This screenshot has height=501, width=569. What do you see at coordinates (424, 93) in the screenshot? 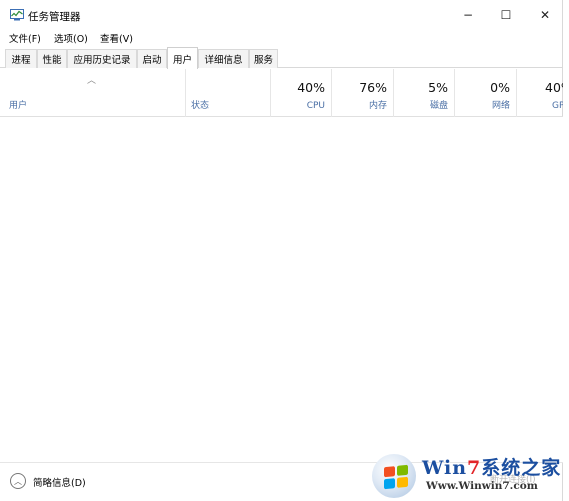
I see `column-disk: 5% 磁盘` at bounding box center [424, 93].